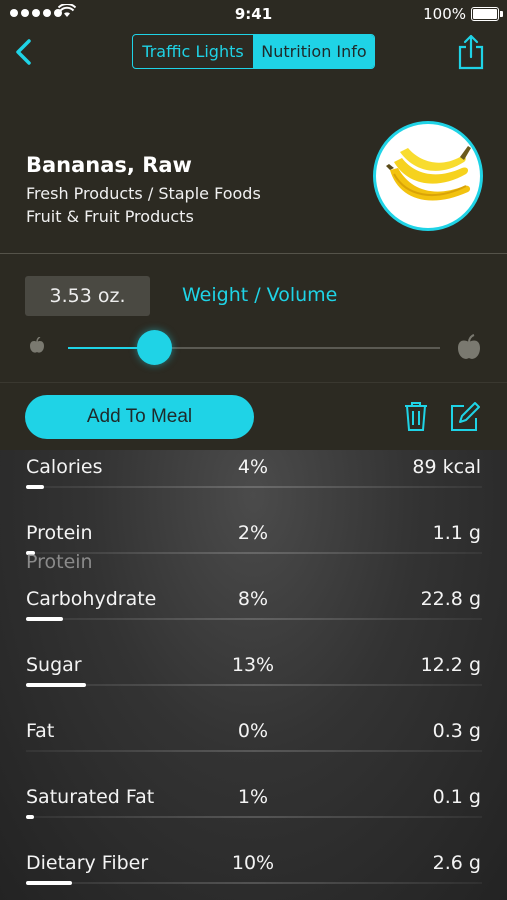 The image size is (507, 900). I want to click on nutrient-percent: 0%, so click(253, 731).